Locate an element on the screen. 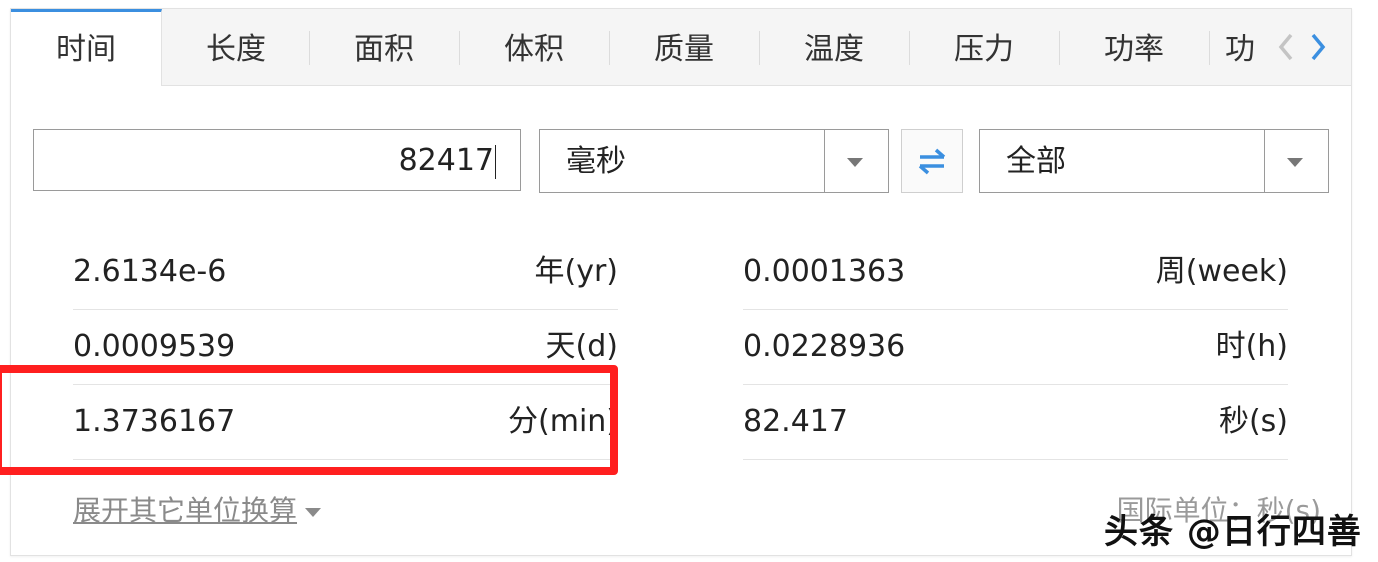  expand-label: 展开其它单位换算 is located at coordinates (185, 510).